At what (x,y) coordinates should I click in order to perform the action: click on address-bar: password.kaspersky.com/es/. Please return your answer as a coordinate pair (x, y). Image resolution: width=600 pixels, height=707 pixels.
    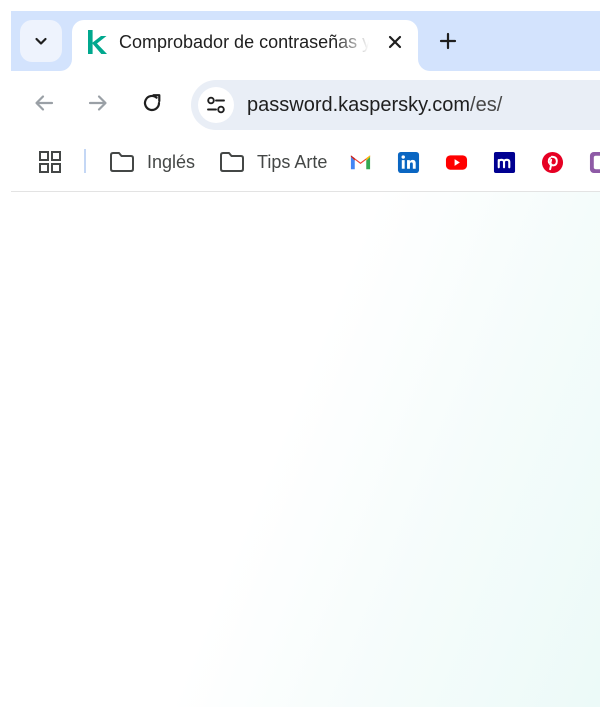
    Looking at the image, I should click on (395, 105).